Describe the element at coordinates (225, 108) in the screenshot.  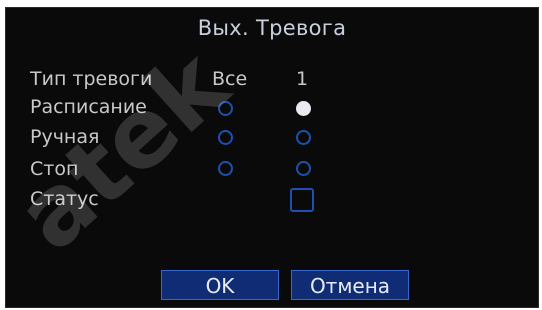
I see `schedule-all-radio` at that location.